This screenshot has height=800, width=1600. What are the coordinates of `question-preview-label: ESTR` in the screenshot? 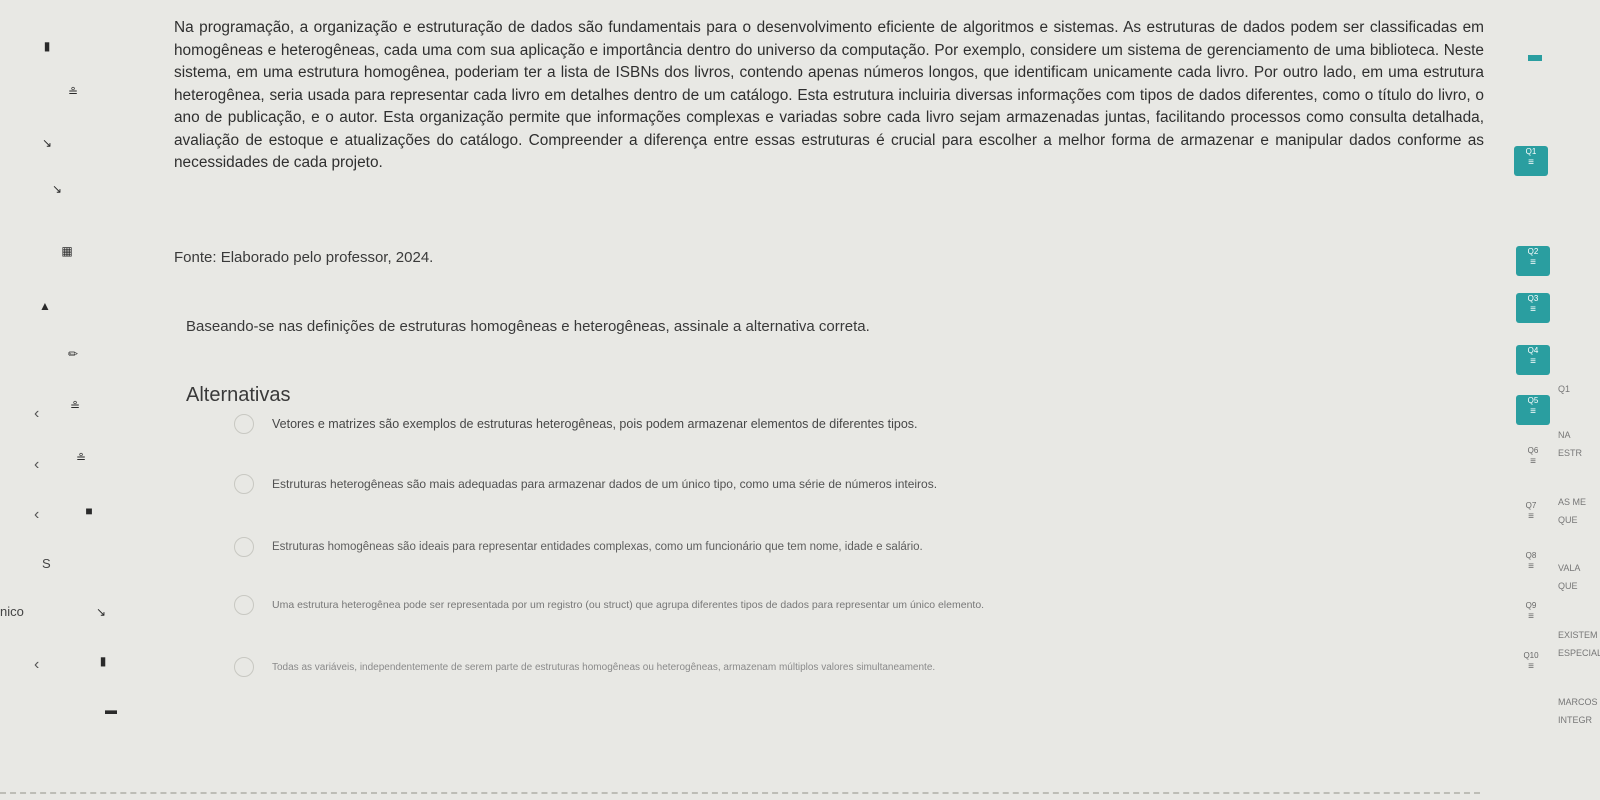 It's located at (1570, 453).